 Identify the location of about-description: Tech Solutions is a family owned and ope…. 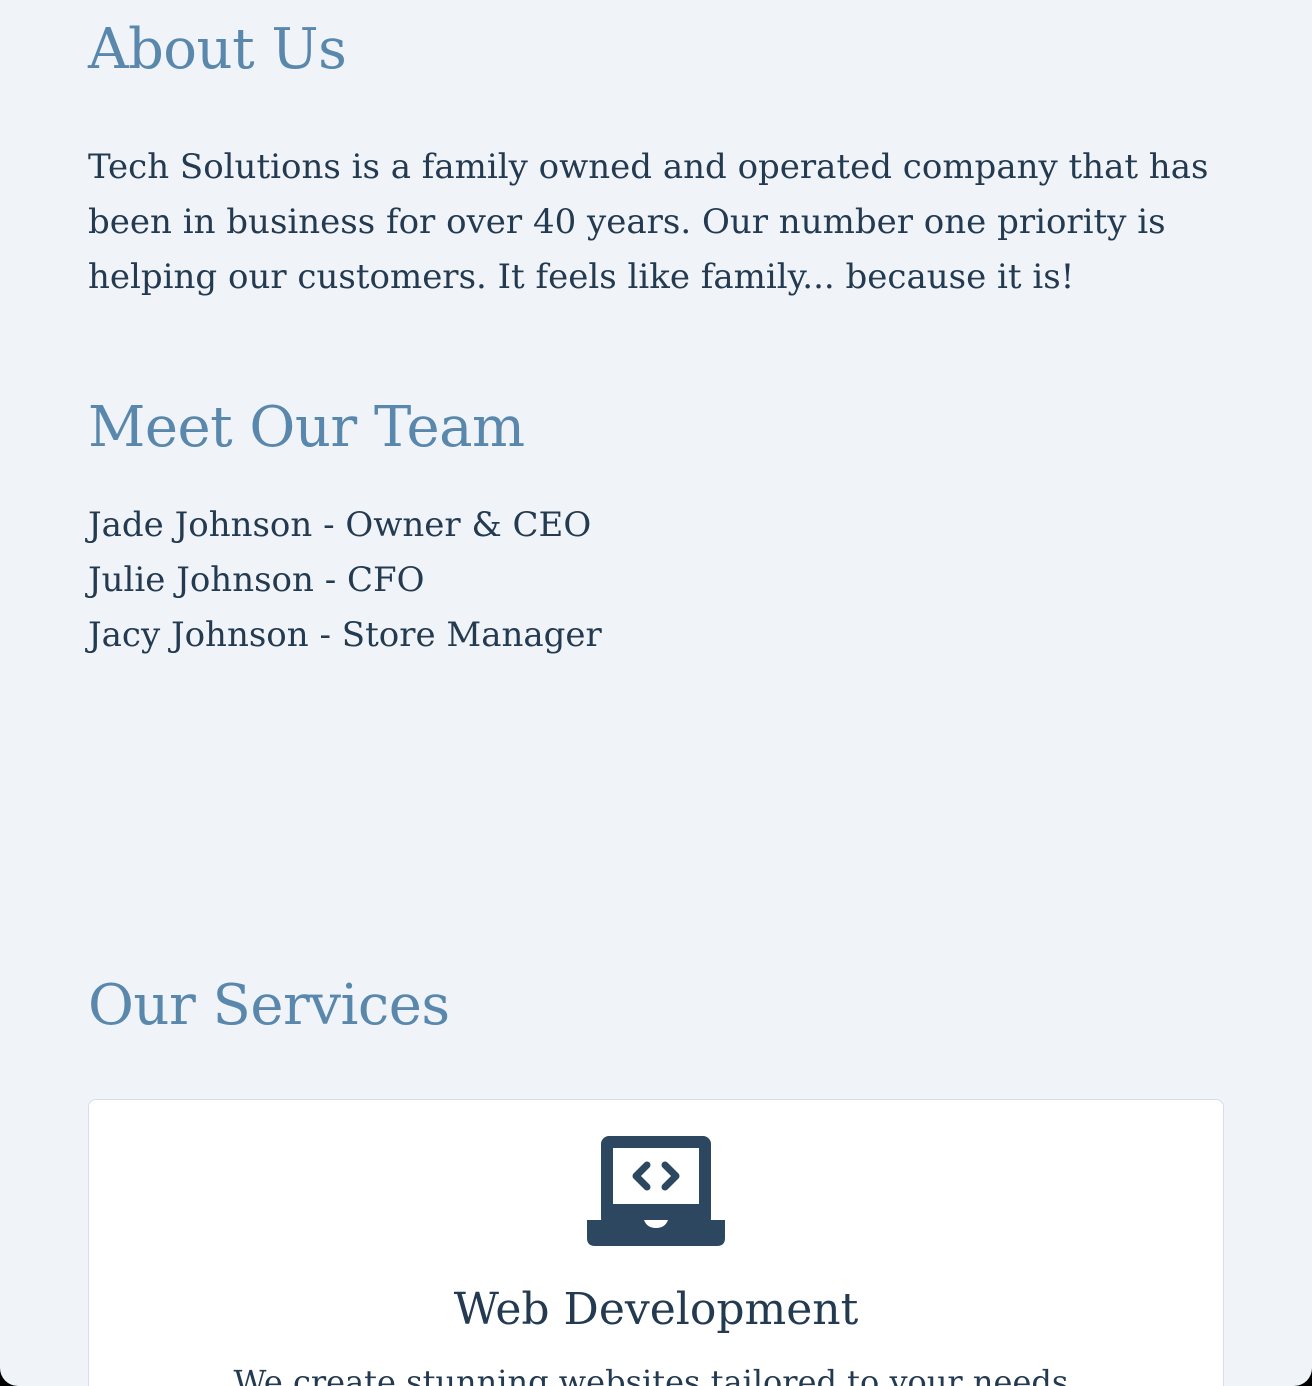
(648, 222).